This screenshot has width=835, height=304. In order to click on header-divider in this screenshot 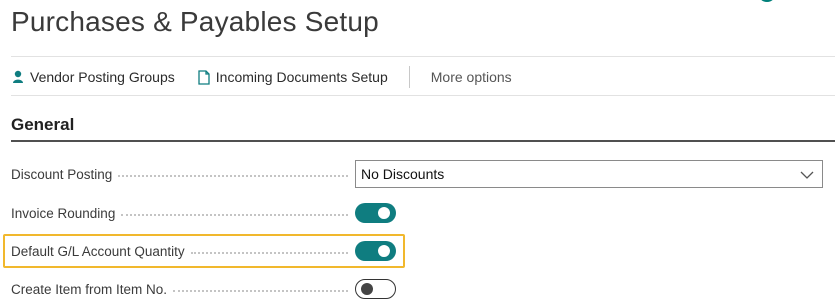, I will do `click(423, 56)`.